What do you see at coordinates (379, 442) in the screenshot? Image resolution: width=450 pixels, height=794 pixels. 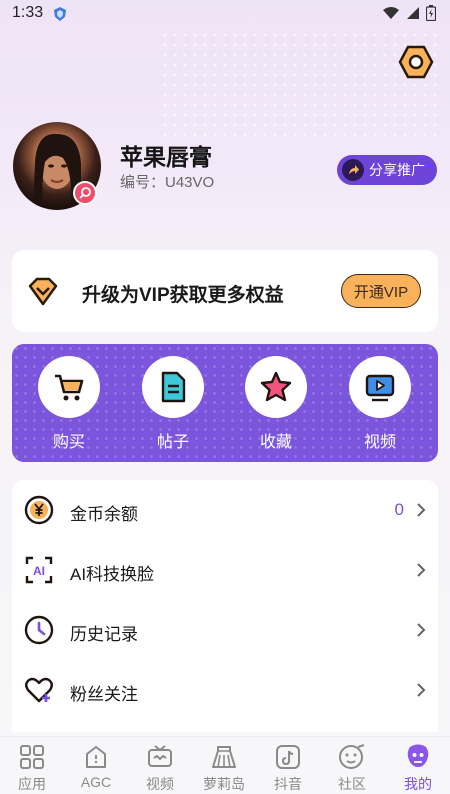 I see `quick-action-label: 视频` at bounding box center [379, 442].